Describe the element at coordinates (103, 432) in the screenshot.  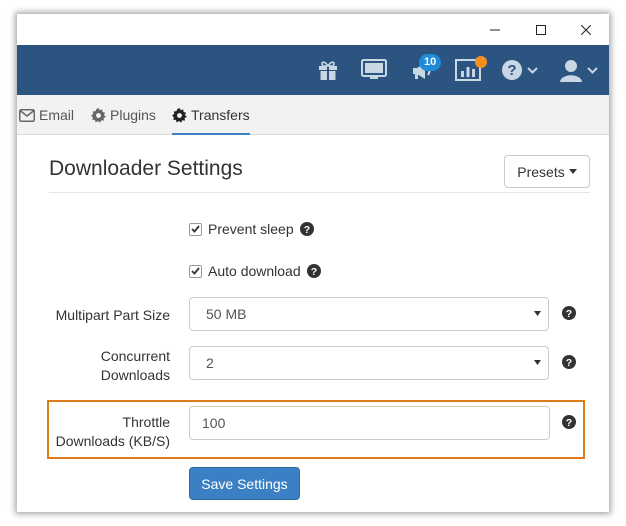
I see `throttle-downloads-label: Throttle Downloads (KB/S)` at that location.